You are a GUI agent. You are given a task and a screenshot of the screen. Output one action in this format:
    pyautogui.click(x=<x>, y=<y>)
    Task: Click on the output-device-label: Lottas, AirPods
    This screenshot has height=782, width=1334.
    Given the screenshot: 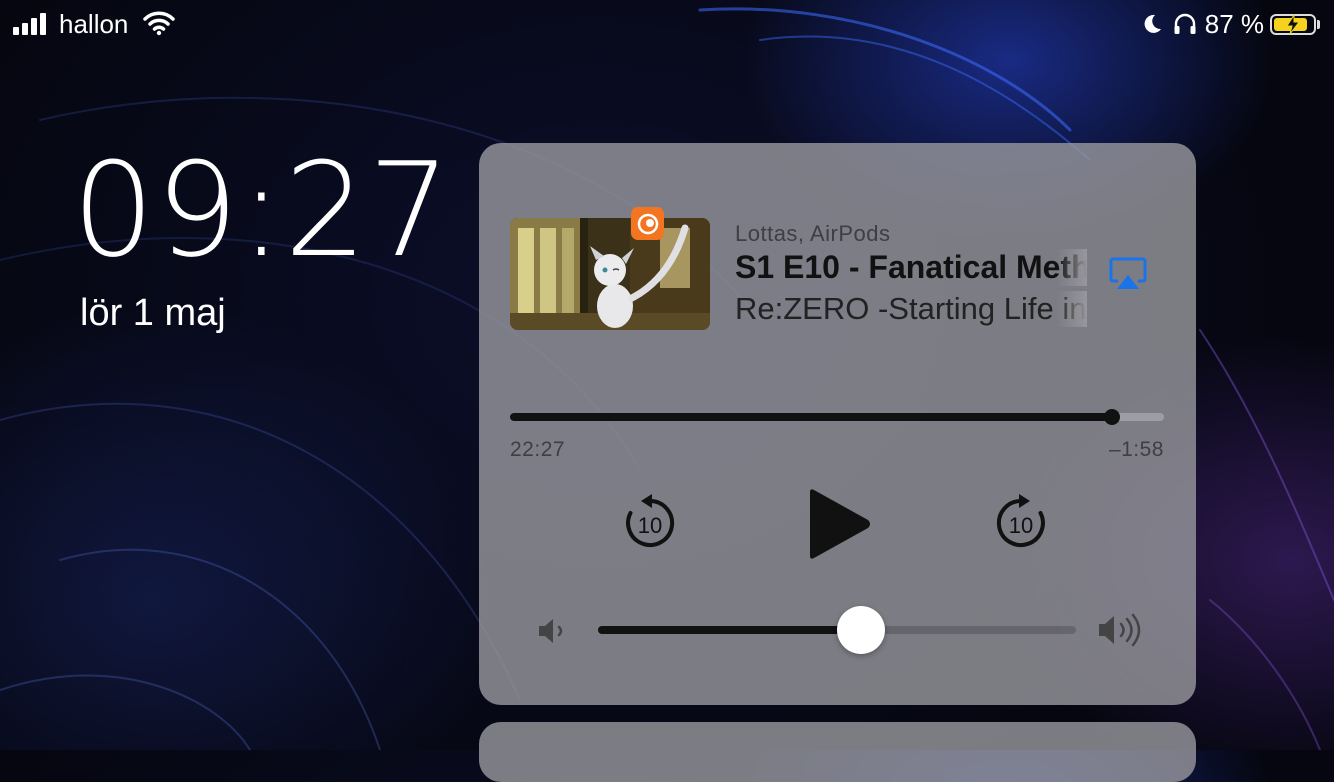 What is the action you would take?
    pyautogui.click(x=813, y=233)
    